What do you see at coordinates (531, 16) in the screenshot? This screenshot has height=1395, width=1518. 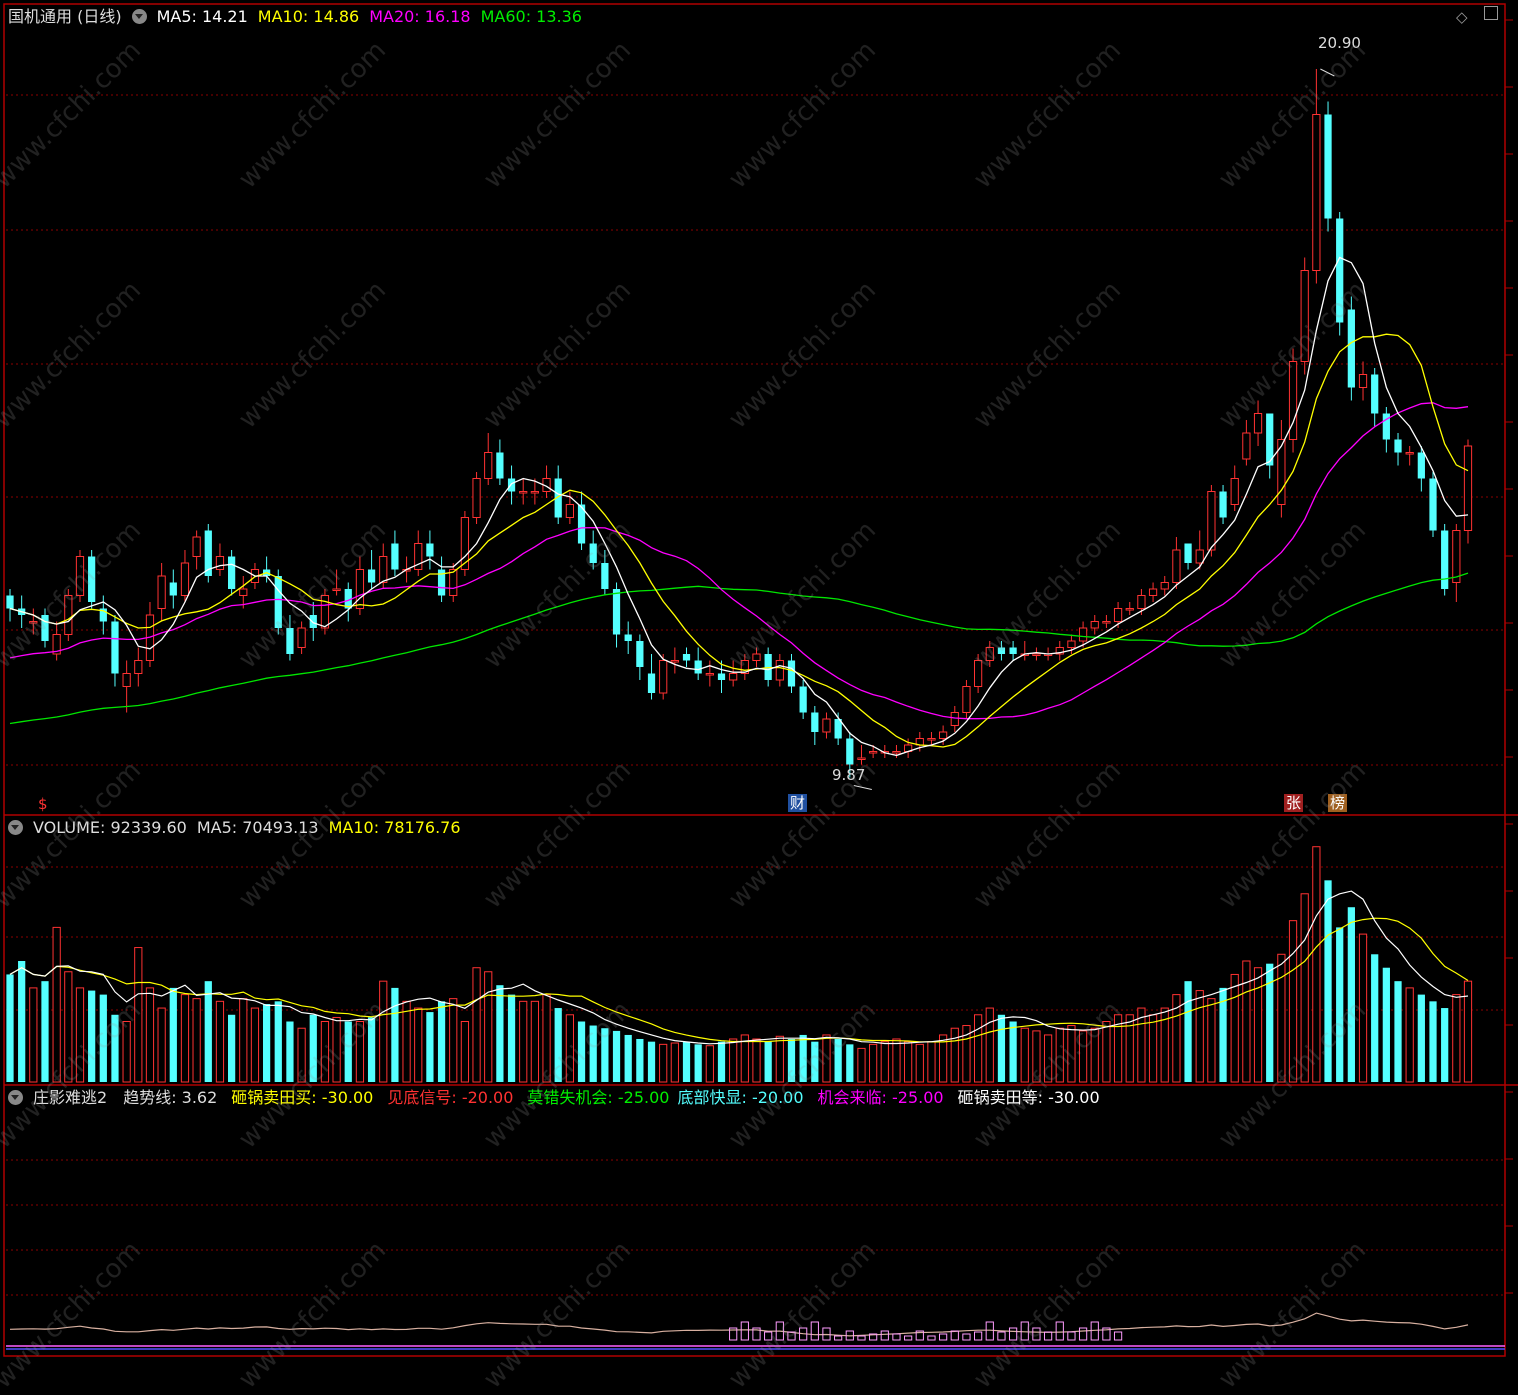 I see `ma60-label: MA60: 13.36` at bounding box center [531, 16].